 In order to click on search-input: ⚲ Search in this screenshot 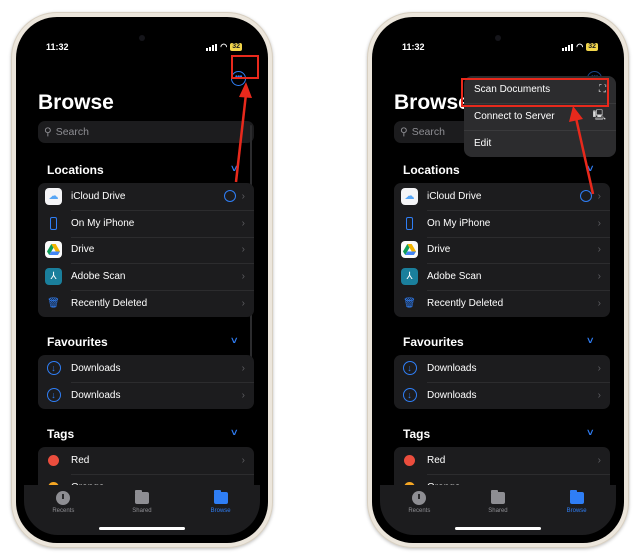, I will do `click(146, 132)`.